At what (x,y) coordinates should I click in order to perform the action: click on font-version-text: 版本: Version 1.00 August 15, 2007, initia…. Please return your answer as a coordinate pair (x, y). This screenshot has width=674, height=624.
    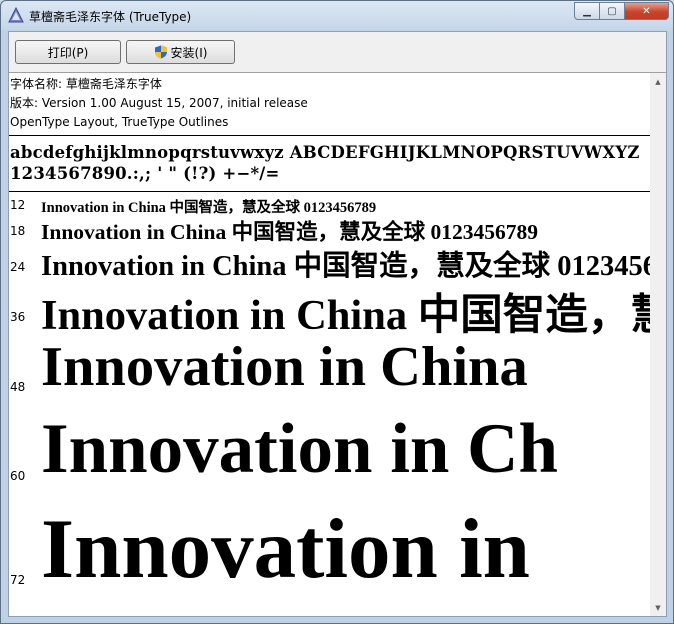
    Looking at the image, I should click on (159, 103).